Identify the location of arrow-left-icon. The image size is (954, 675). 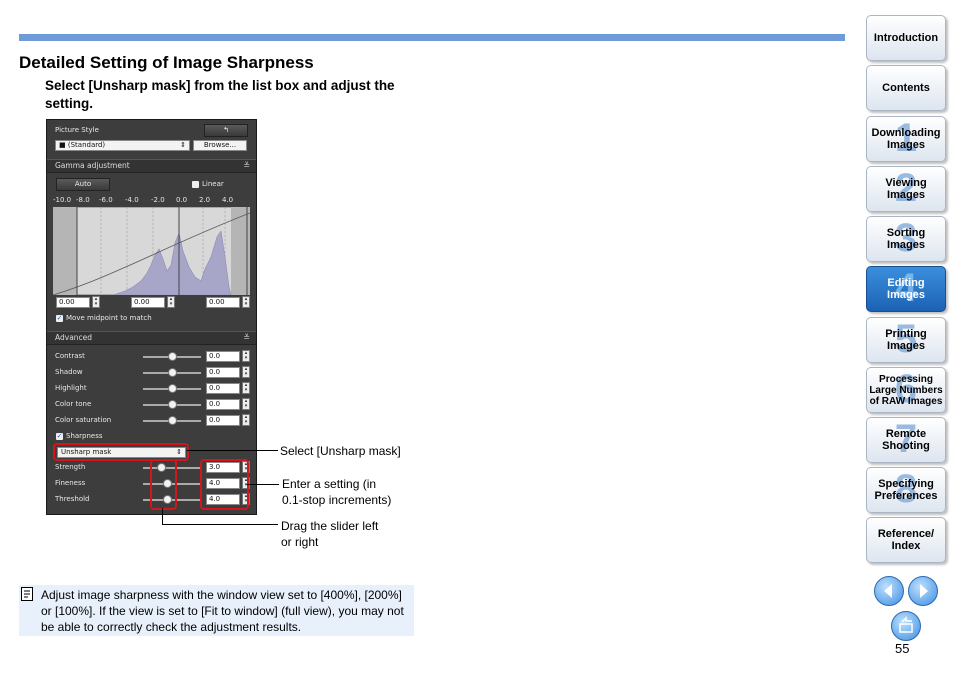
(888, 591).